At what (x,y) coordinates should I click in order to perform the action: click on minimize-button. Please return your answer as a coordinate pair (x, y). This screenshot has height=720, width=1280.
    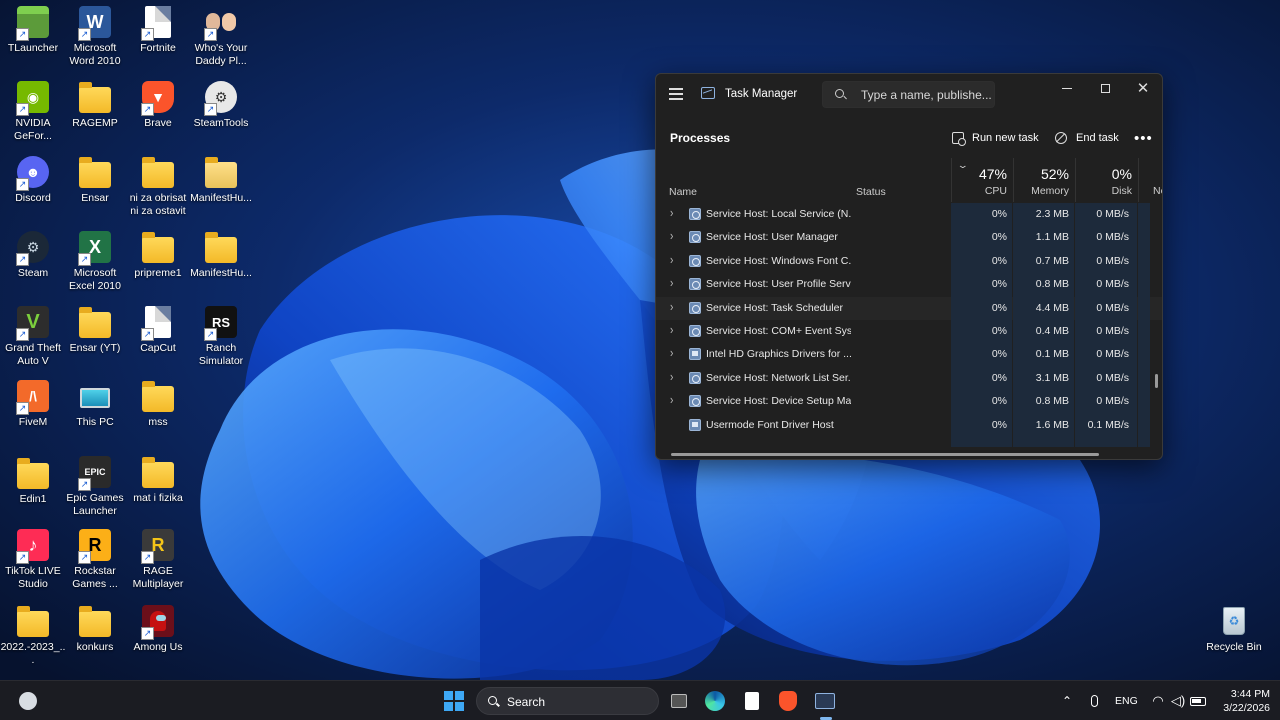
    Looking at the image, I should click on (1067, 88).